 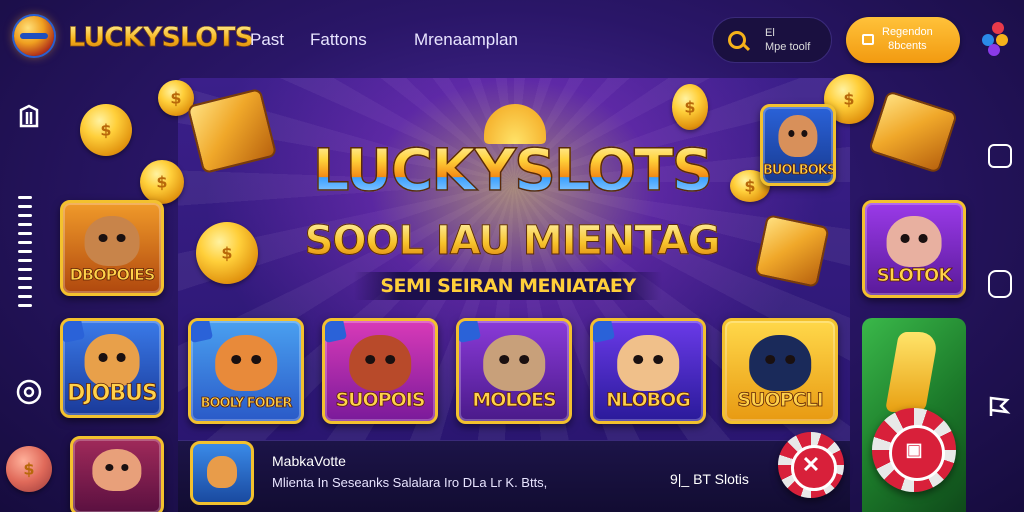 What do you see at coordinates (380, 371) in the screenshot?
I see `game-tile-suopois: SUOPOIS` at bounding box center [380, 371].